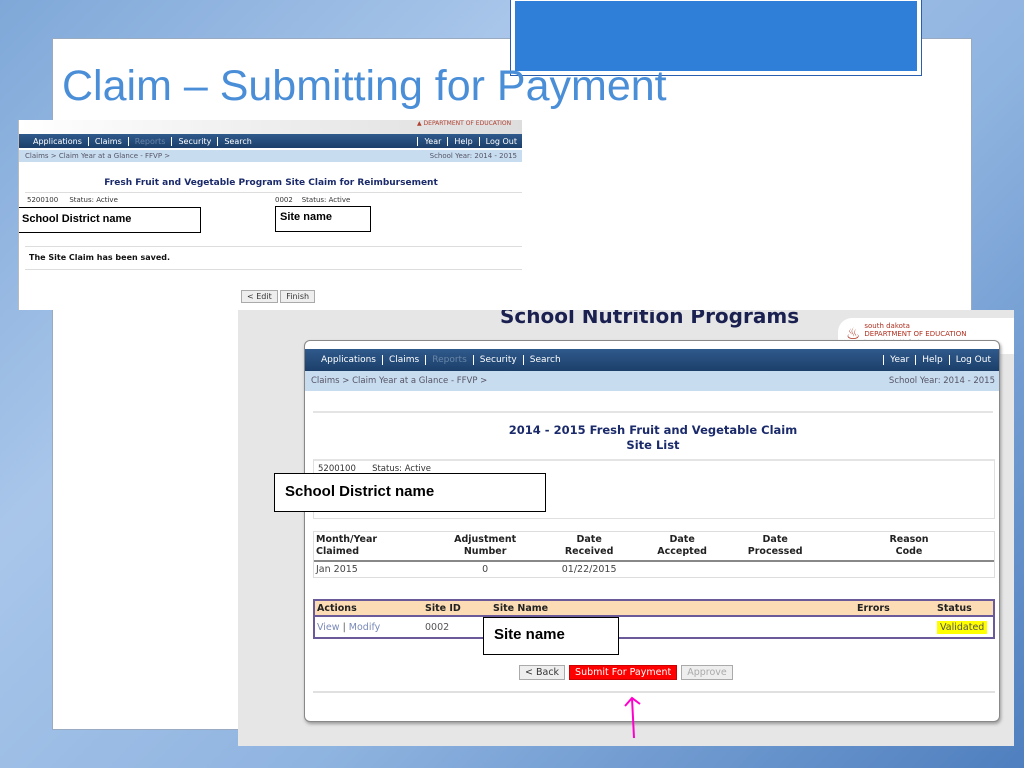 The width and height of the screenshot is (1024, 768). What do you see at coordinates (653, 445) in the screenshot?
I see `page-subheading: Site List` at bounding box center [653, 445].